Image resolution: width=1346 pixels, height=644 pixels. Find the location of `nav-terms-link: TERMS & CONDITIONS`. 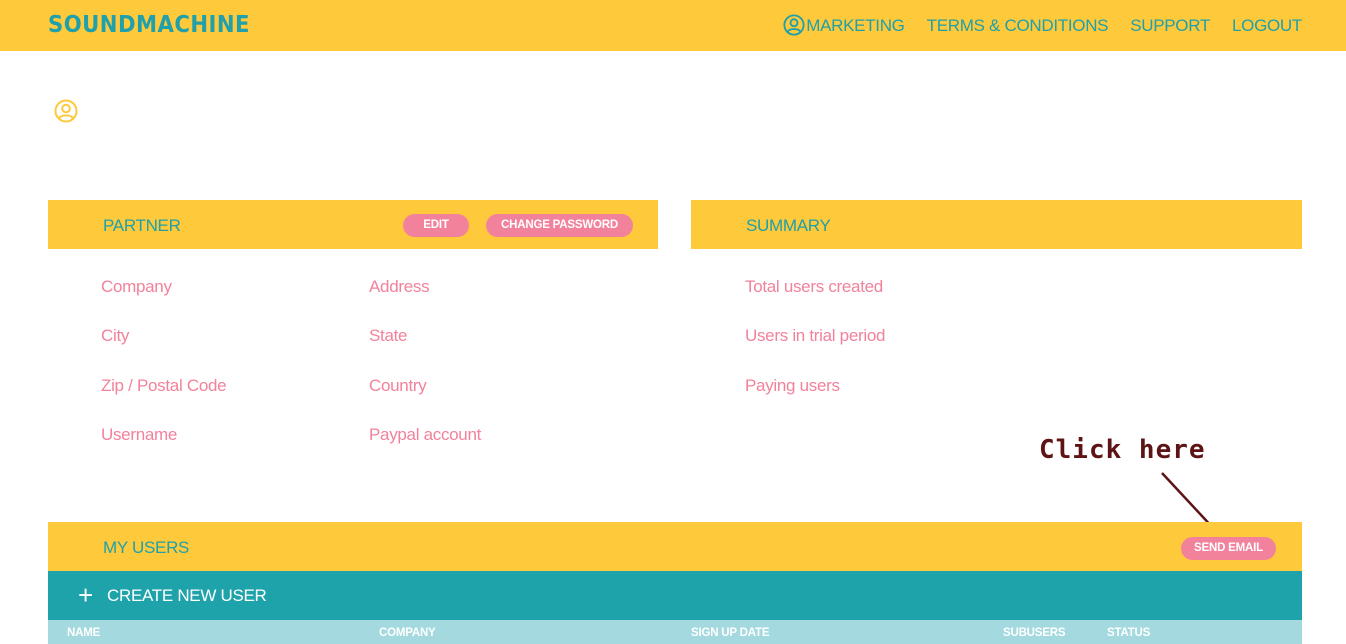

nav-terms-link: TERMS & CONDITIONS is located at coordinates (1018, 26).